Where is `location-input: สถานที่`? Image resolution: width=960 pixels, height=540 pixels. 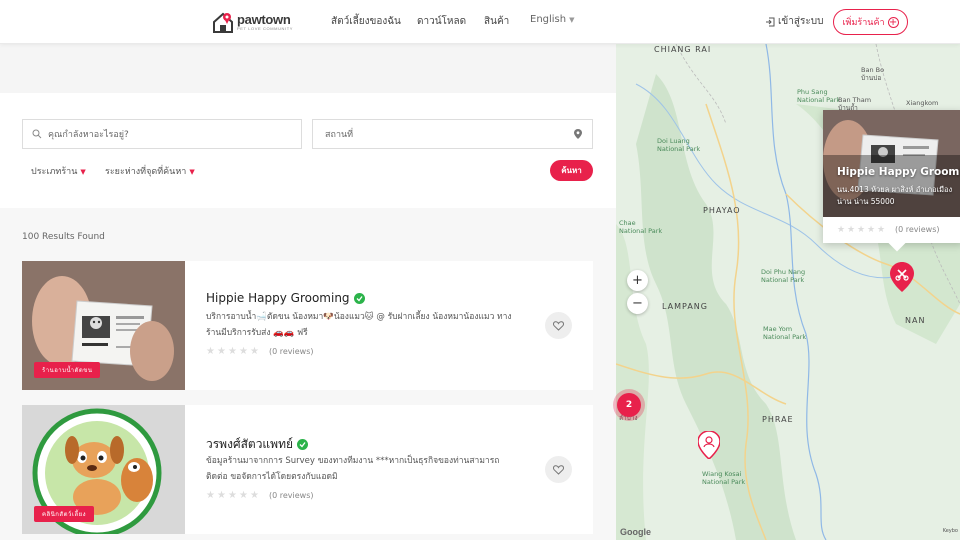 location-input: สถานที่ is located at coordinates (452, 134).